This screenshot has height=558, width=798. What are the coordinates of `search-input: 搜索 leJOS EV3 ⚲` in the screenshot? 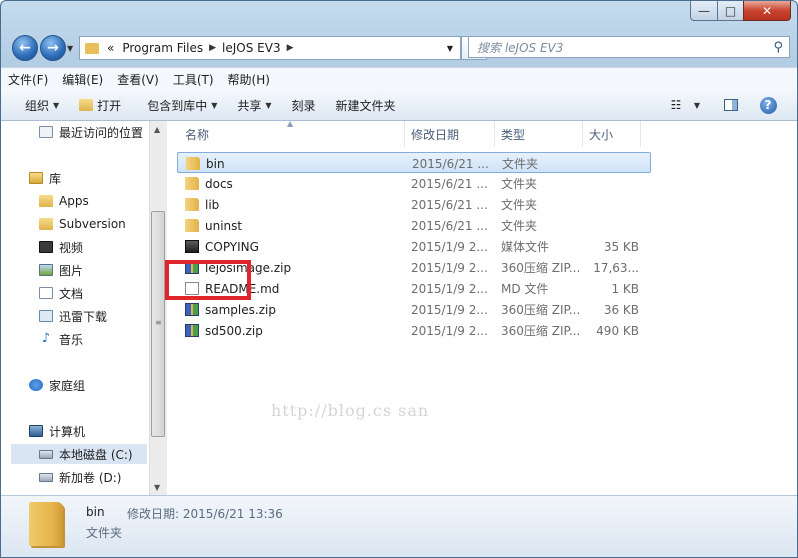 It's located at (629, 47).